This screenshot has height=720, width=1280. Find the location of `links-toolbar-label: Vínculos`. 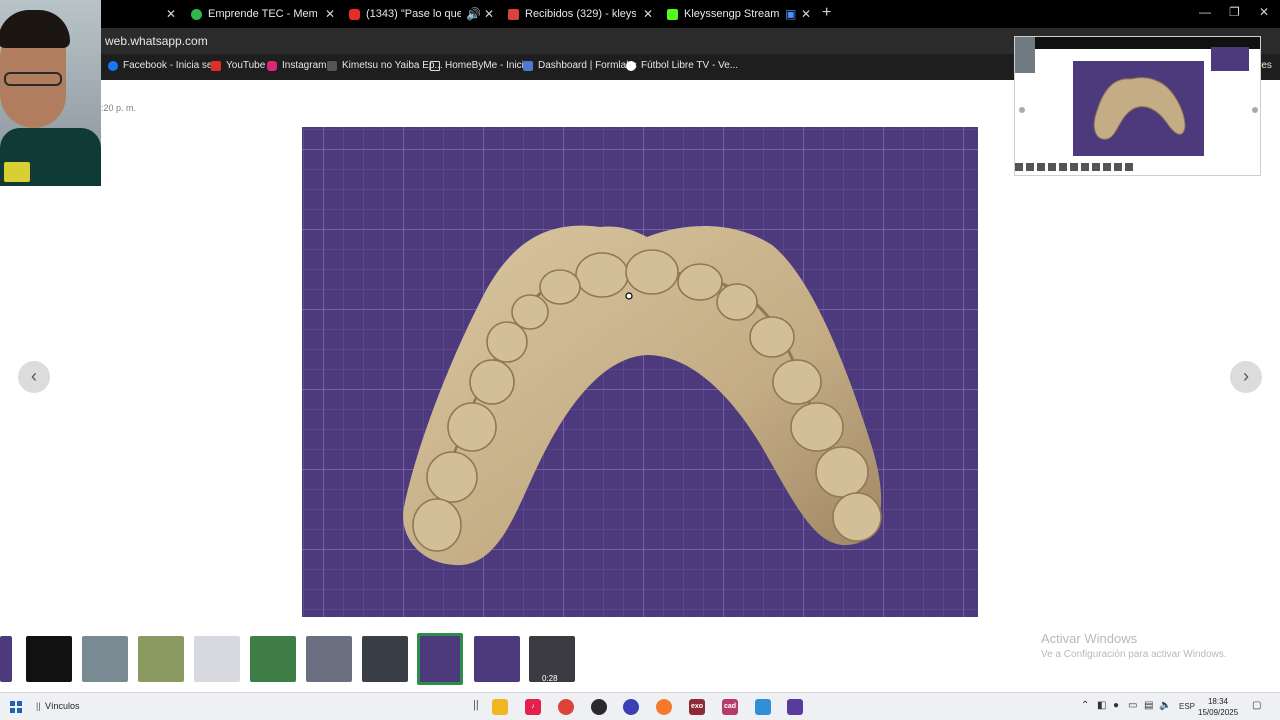

links-toolbar-label: Vínculos is located at coordinates (62, 706).